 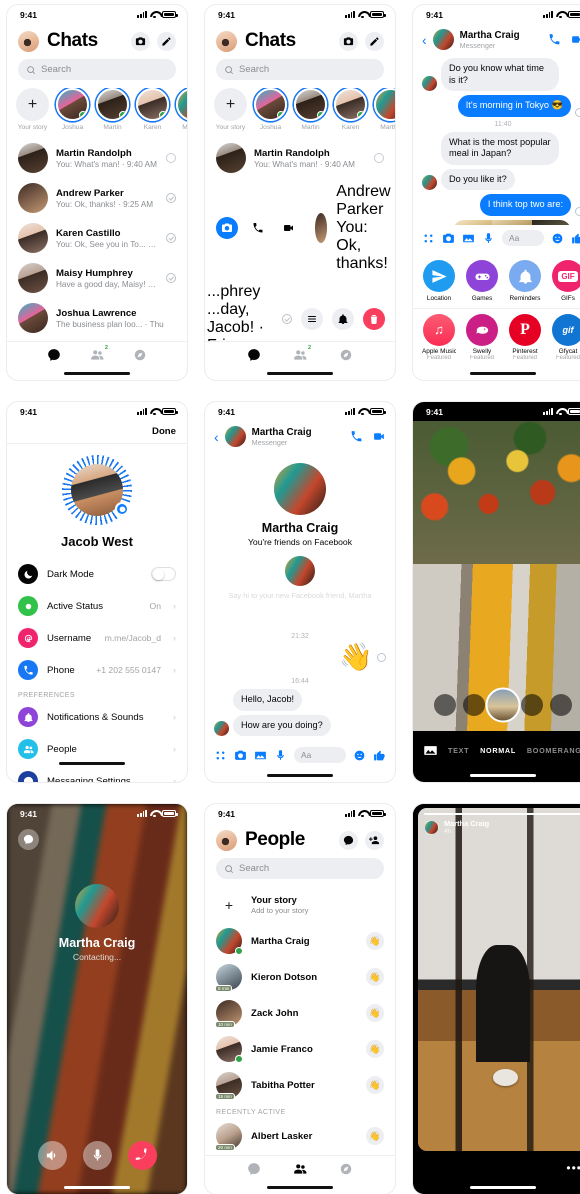 What do you see at coordinates (514, 750) in the screenshot?
I see `camera-mode-selector: TEXT NORMAL BOOMERANG` at bounding box center [514, 750].